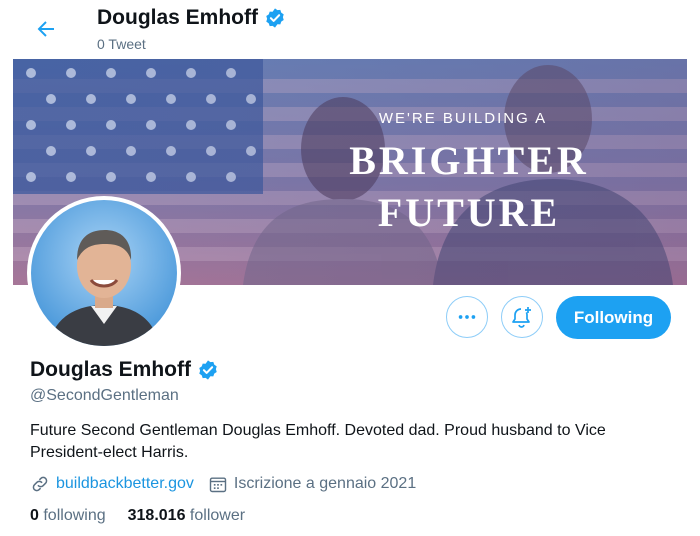  I want to click on followers-stat: 318.016 follower, so click(186, 516).